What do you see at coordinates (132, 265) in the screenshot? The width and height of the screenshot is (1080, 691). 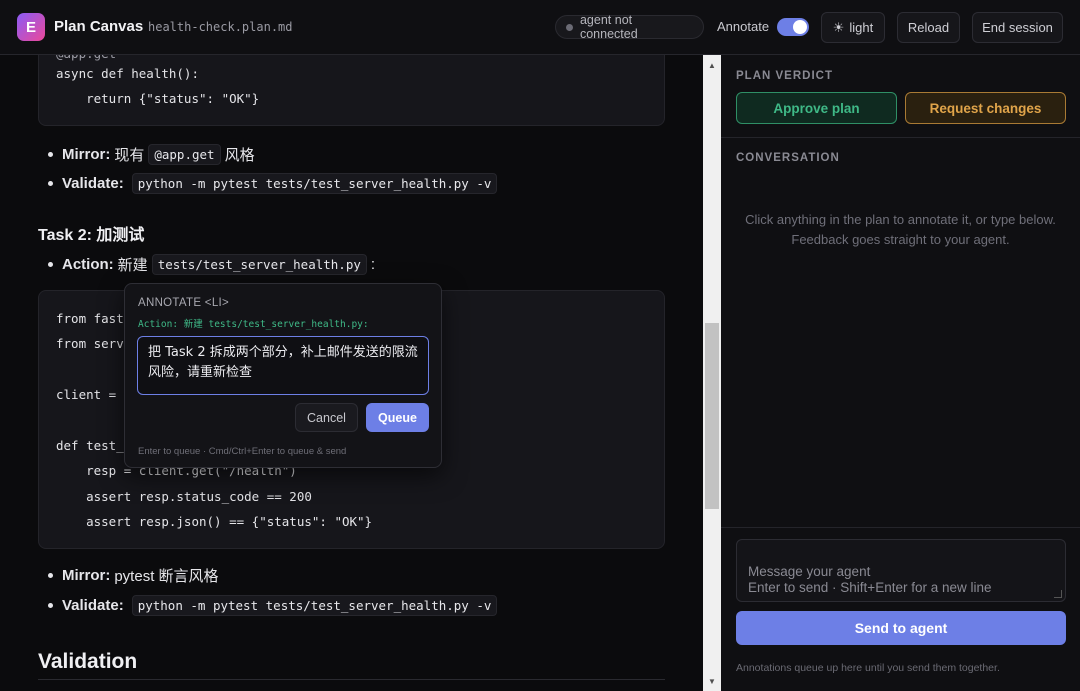 I see `action-text: 新建` at bounding box center [132, 265].